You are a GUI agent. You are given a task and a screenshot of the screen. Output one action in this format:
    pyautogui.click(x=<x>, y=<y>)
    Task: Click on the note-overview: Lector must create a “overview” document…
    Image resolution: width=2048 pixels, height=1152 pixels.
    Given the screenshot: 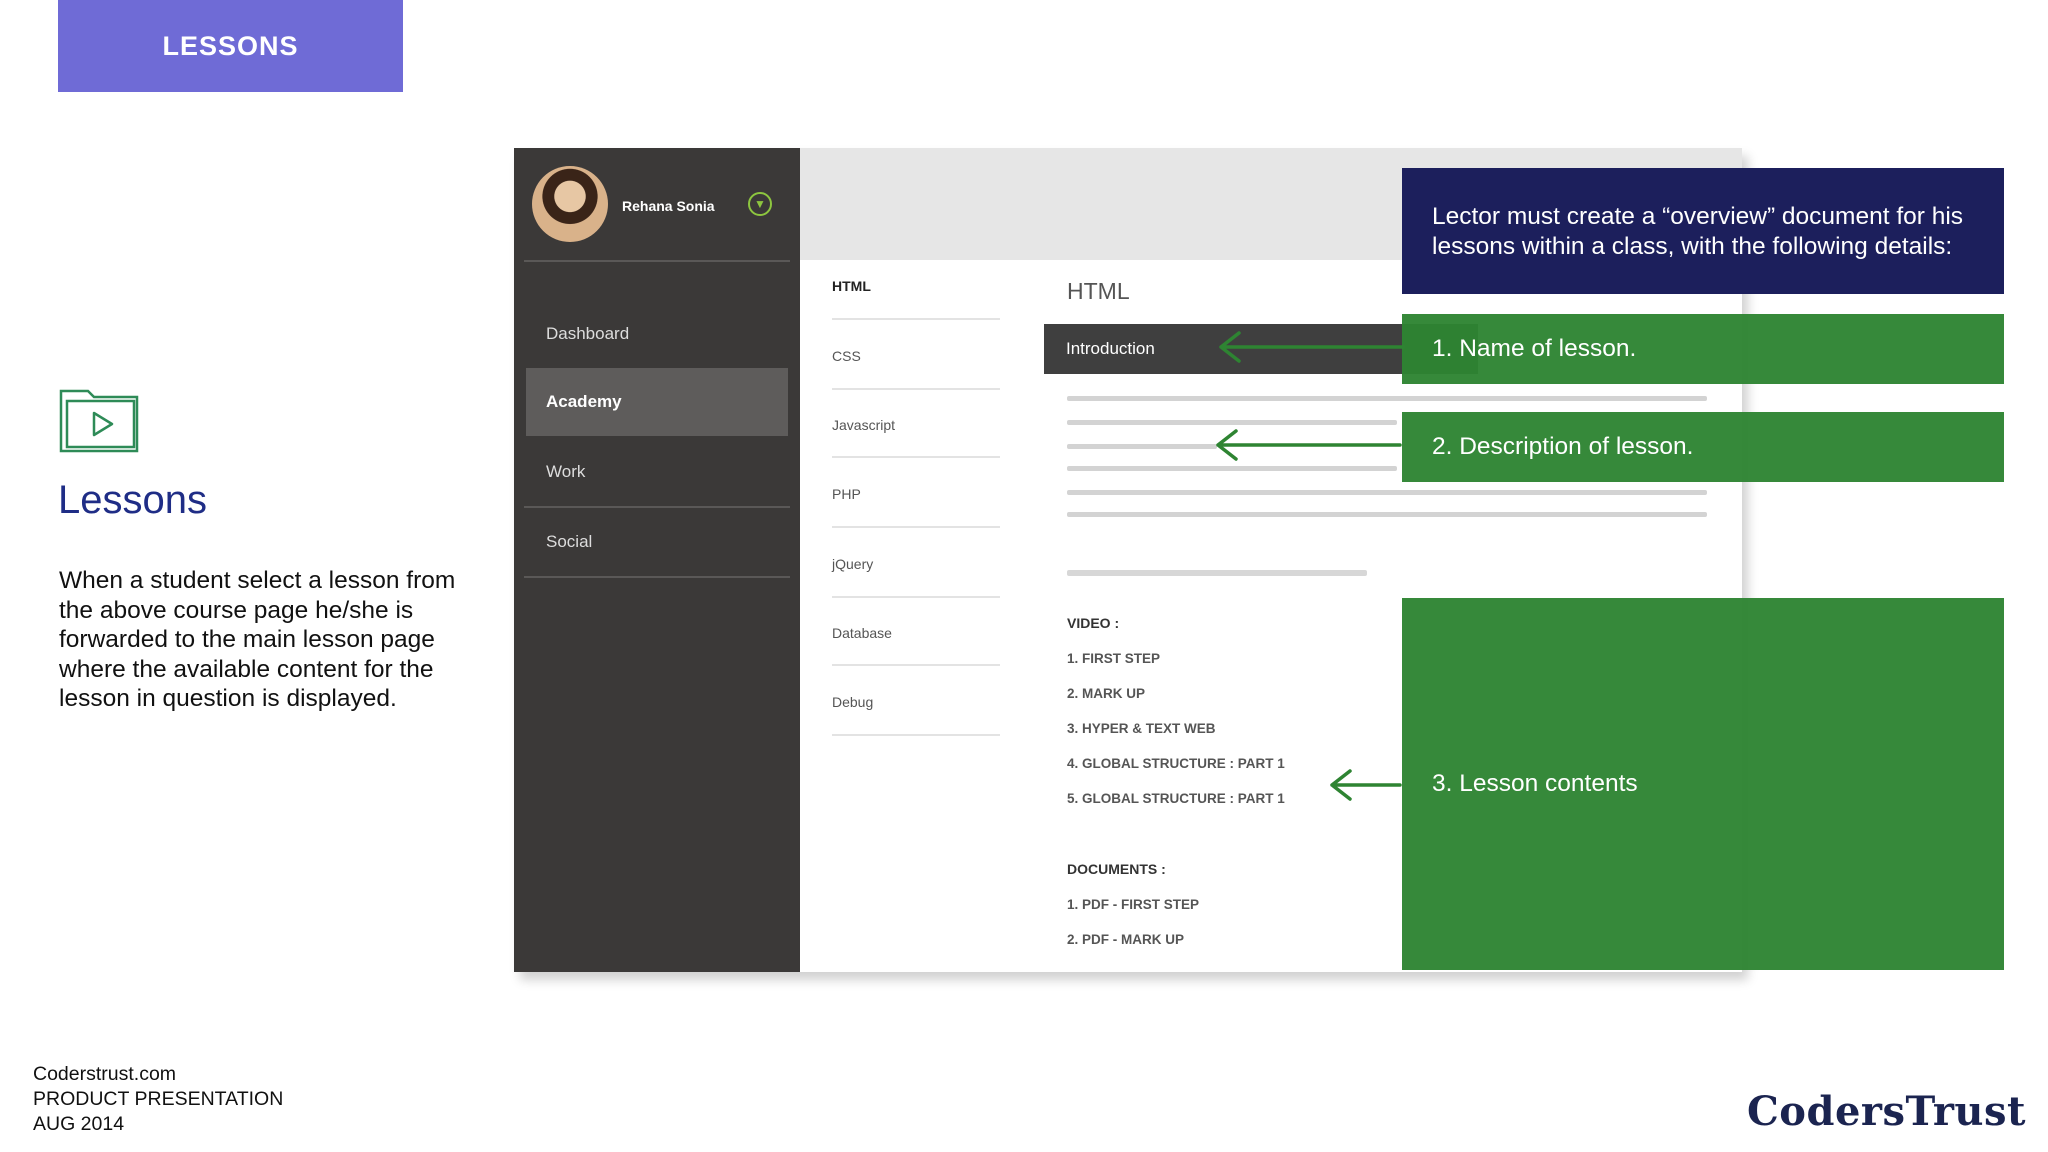 What is the action you would take?
    pyautogui.click(x=1703, y=231)
    